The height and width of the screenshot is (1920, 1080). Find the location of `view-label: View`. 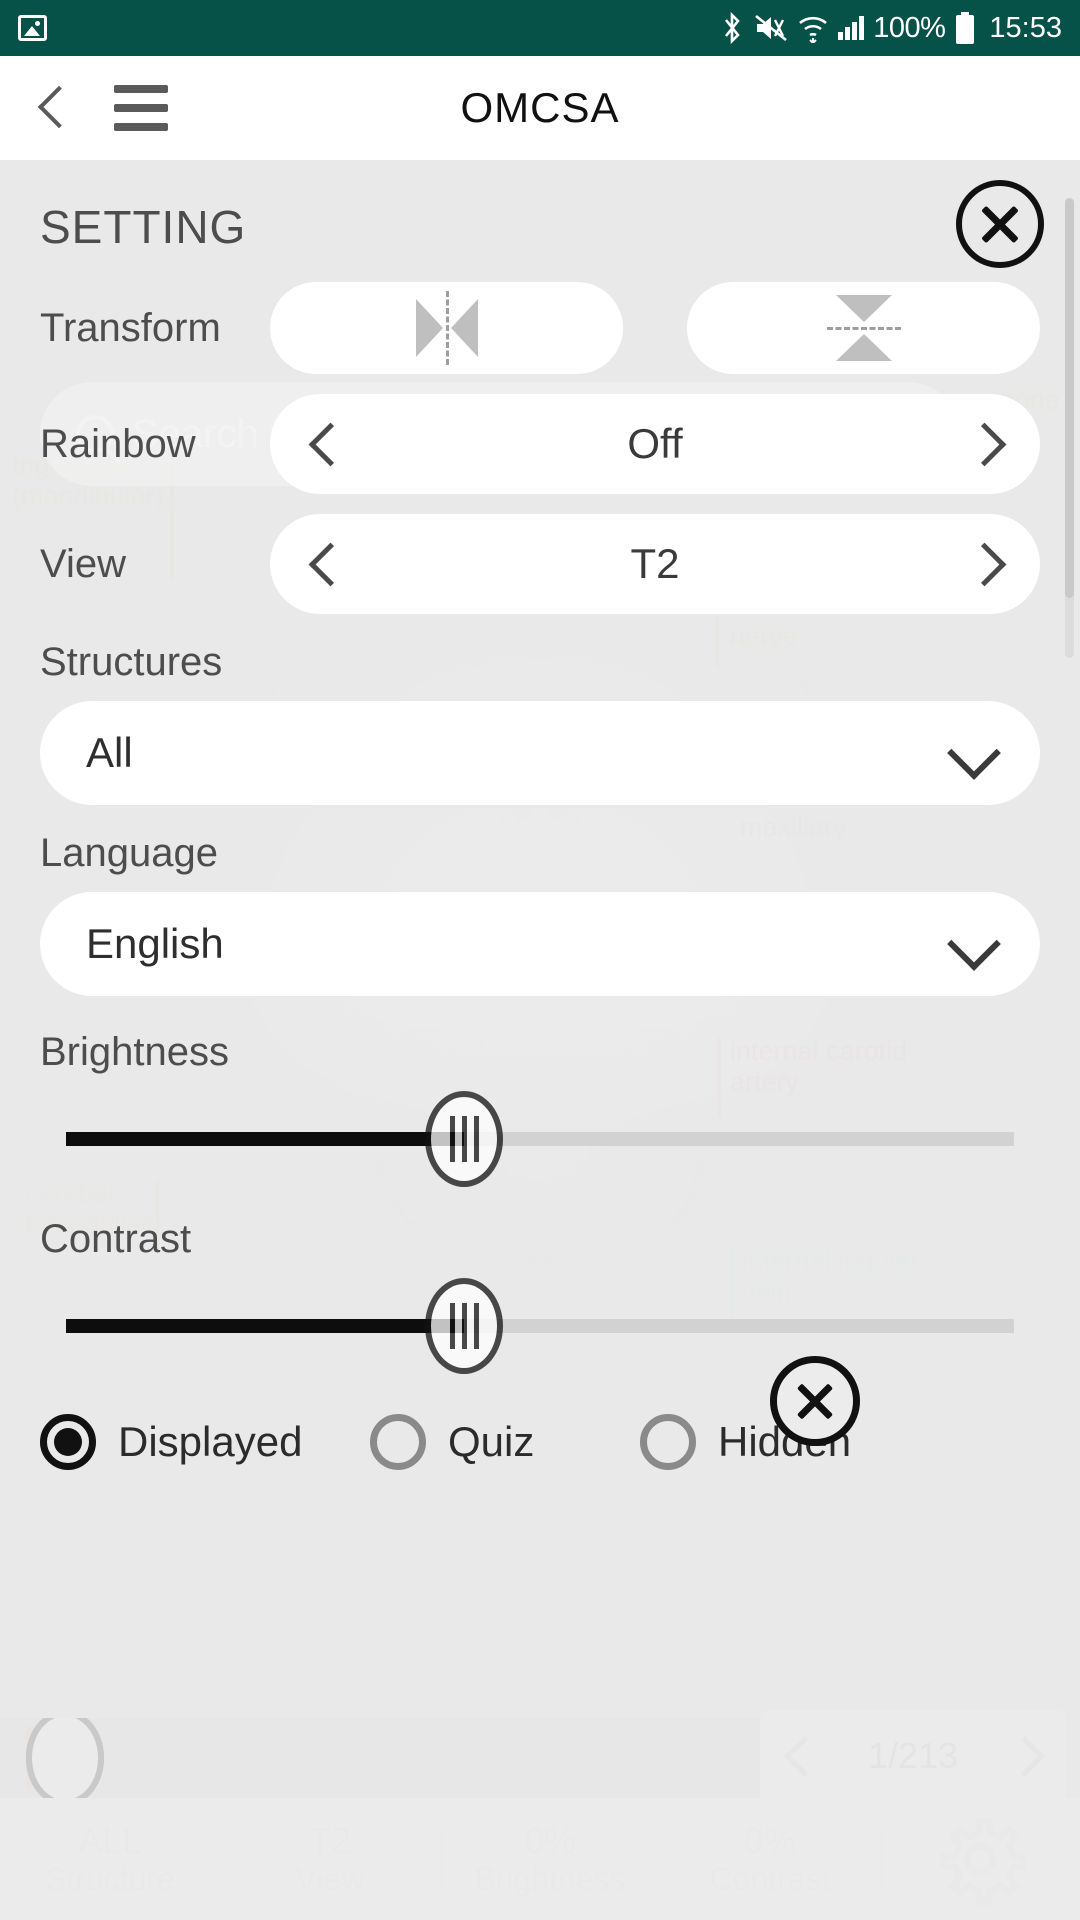

view-label: View is located at coordinates (83, 563).